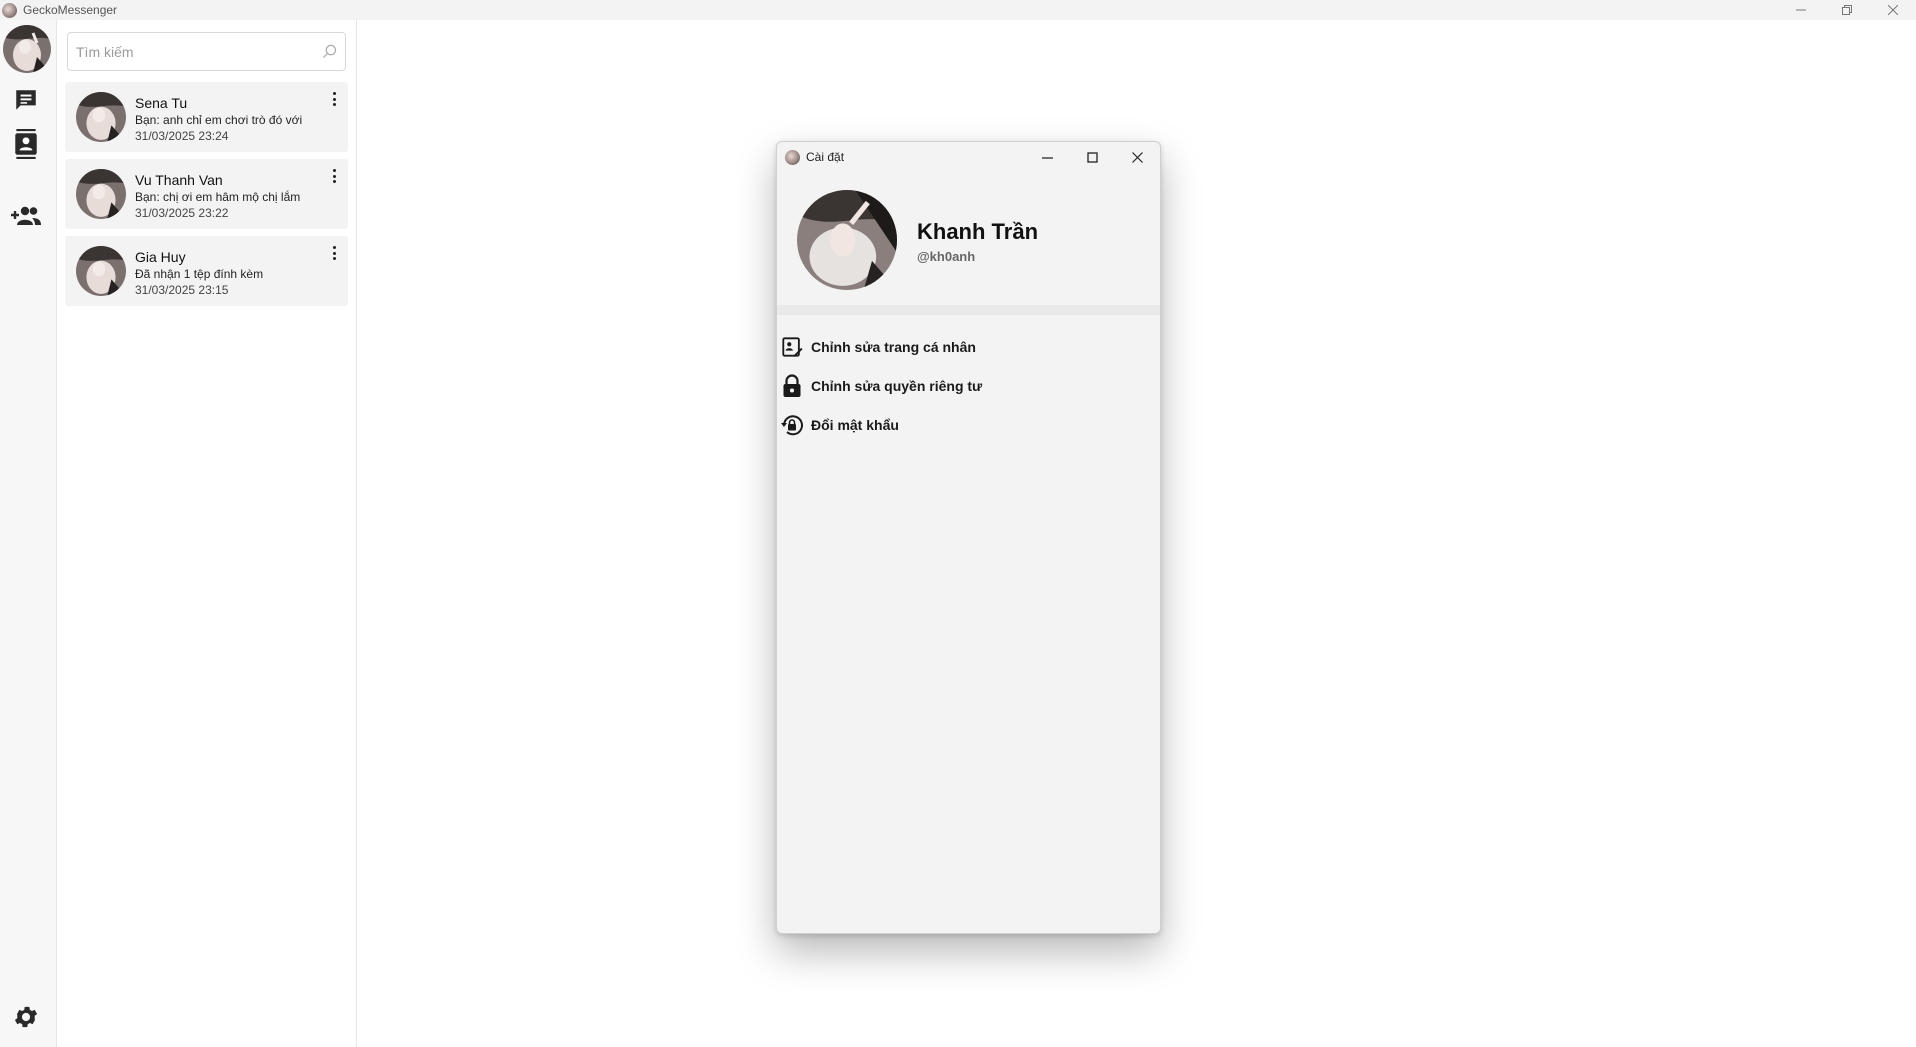  What do you see at coordinates (219, 120) in the screenshot?
I see `conversation-last-message: Bạn: anh chỉ em chơi trò đó với` at bounding box center [219, 120].